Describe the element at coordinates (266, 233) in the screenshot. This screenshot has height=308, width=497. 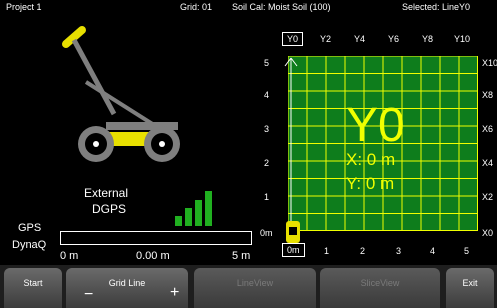
I see `y-axis-label: 0m` at that location.